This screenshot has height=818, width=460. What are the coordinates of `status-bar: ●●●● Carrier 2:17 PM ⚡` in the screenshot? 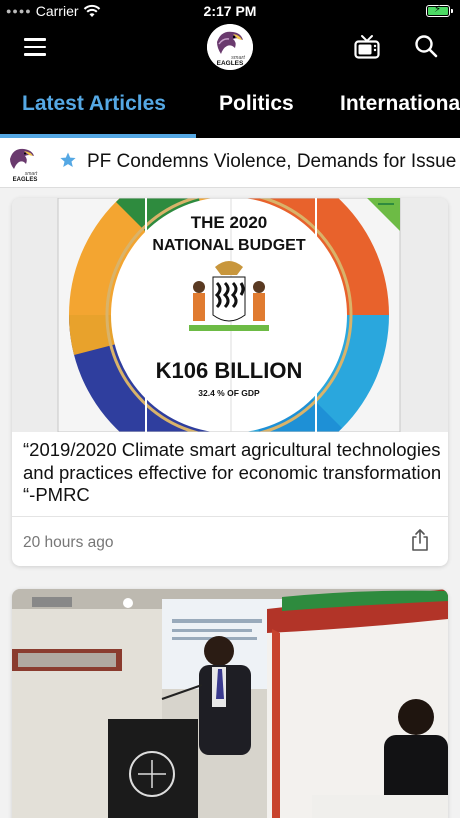 It's located at (230, 11).